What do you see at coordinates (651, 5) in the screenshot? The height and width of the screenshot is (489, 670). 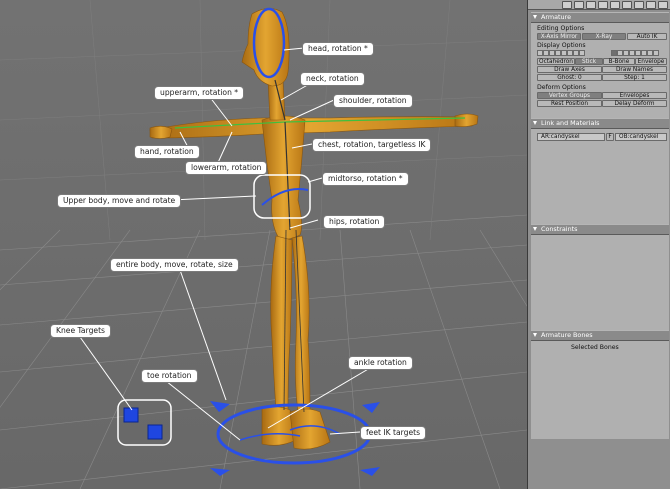 I see `script-icon` at bounding box center [651, 5].